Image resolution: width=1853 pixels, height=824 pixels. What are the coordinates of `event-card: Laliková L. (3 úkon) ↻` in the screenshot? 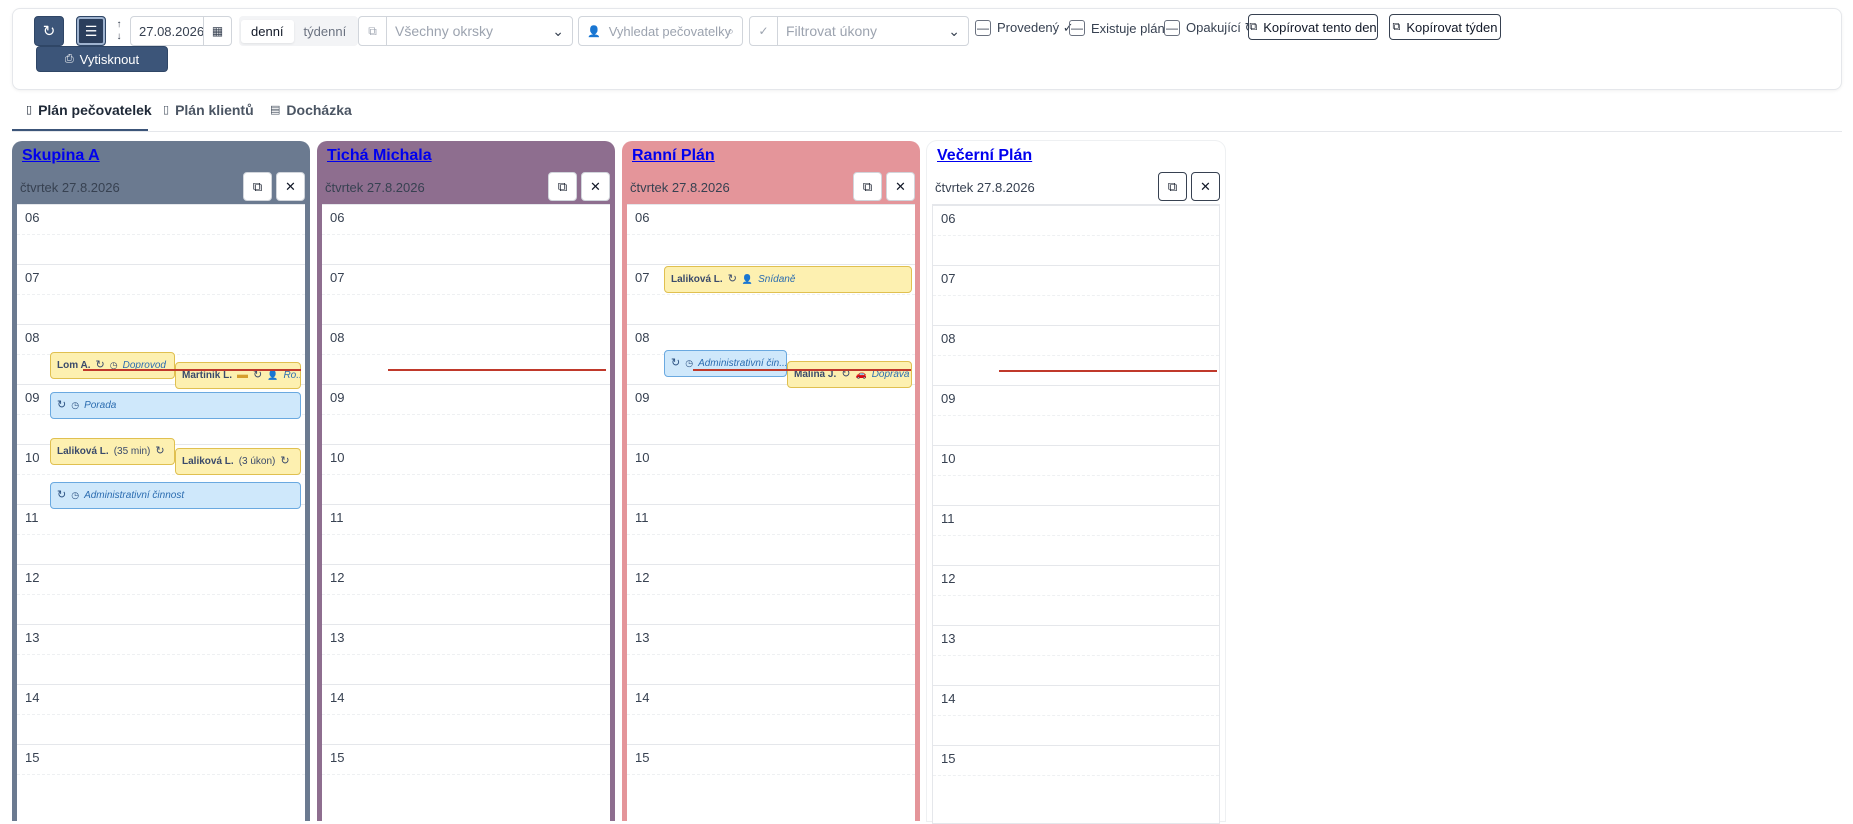 It's located at (238, 461).